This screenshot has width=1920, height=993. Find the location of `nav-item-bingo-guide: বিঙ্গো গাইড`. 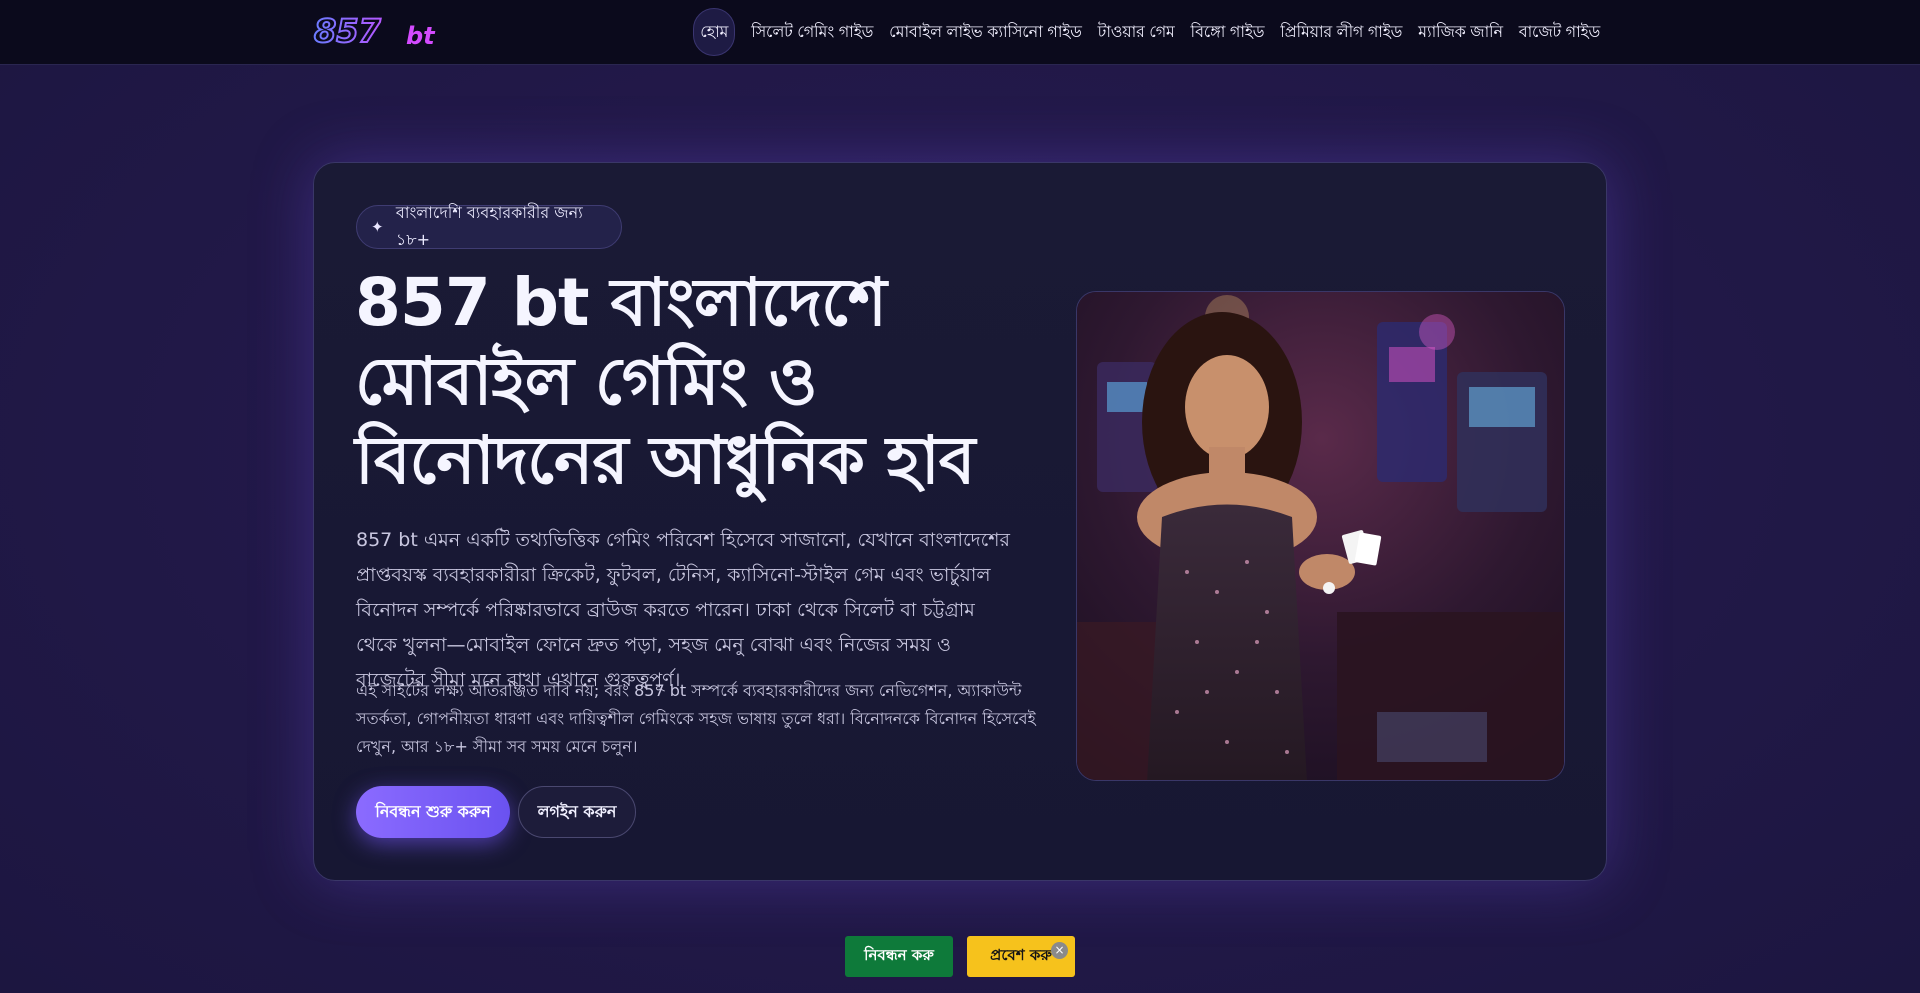

nav-item-bingo-guide: বিঙ্গো গাইড is located at coordinates (1228, 32).